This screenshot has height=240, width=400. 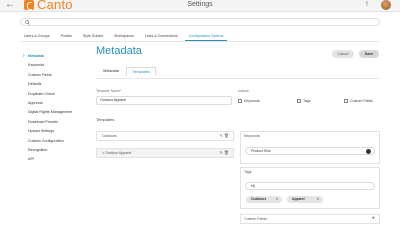 I want to click on avatar, so click(x=386, y=5).